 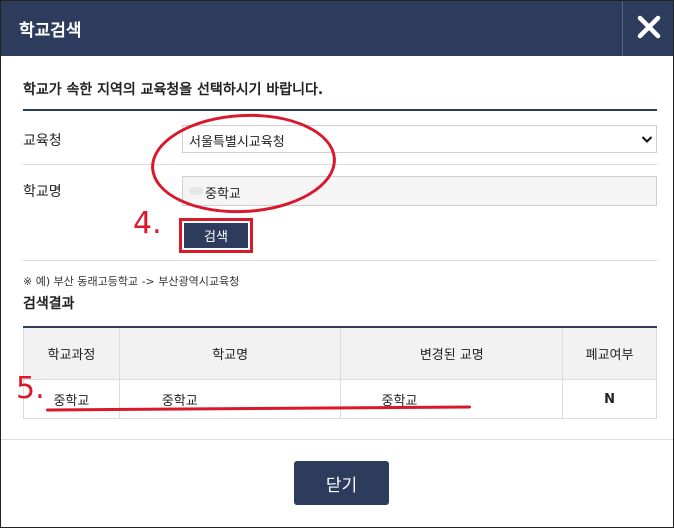 What do you see at coordinates (50, 31) in the screenshot?
I see `dialog-title: 학교검색` at bounding box center [50, 31].